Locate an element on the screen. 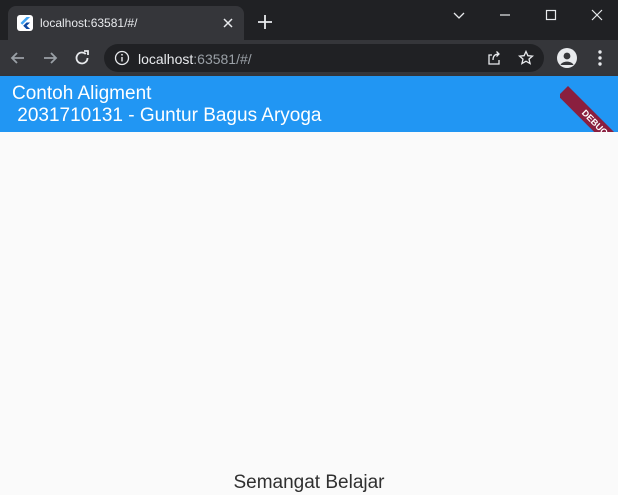 The image size is (618, 495). profile-icon is located at coordinates (567, 58).